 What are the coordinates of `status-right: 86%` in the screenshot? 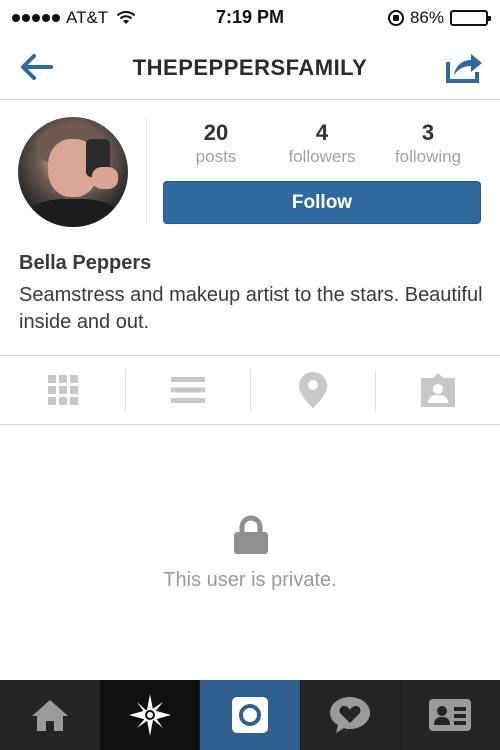 It's located at (439, 18).